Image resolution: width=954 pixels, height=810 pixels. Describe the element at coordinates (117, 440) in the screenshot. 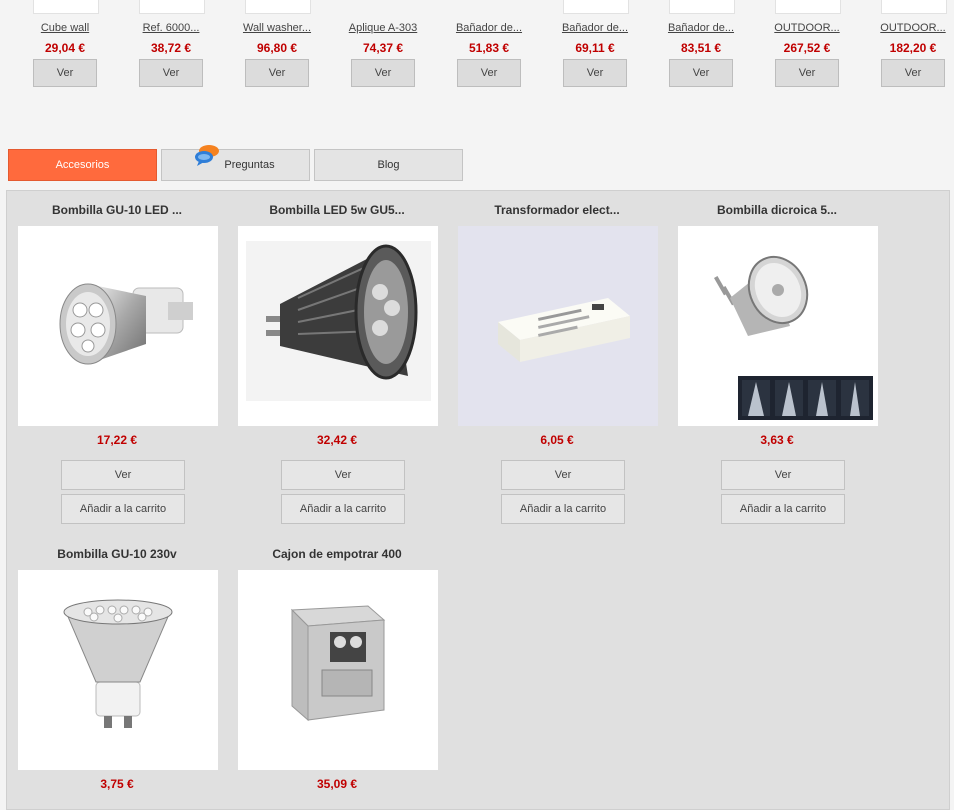

I see `product-price: 17,22 €` at that location.